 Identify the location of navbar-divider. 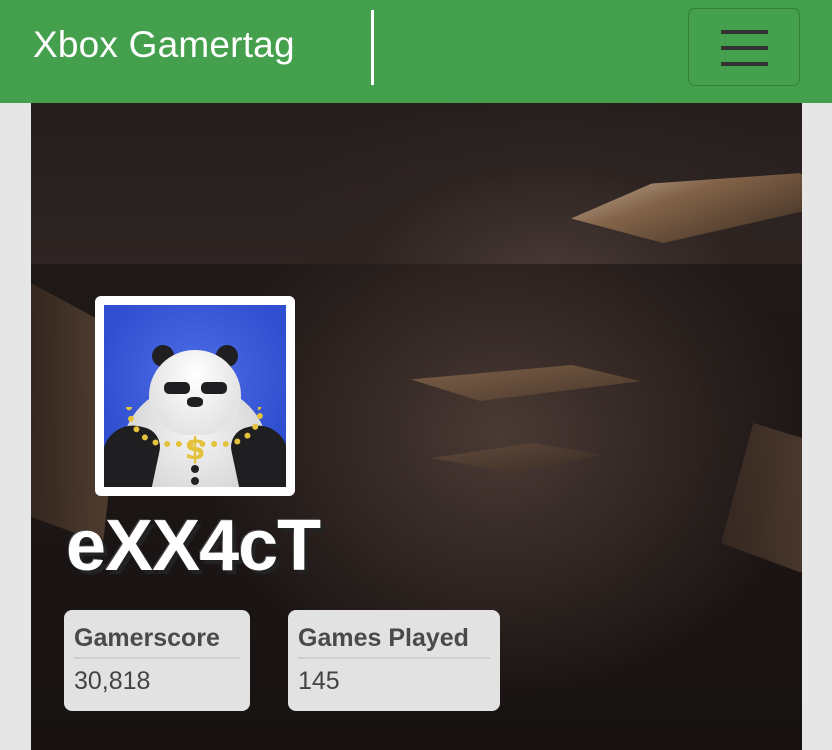
(372, 47).